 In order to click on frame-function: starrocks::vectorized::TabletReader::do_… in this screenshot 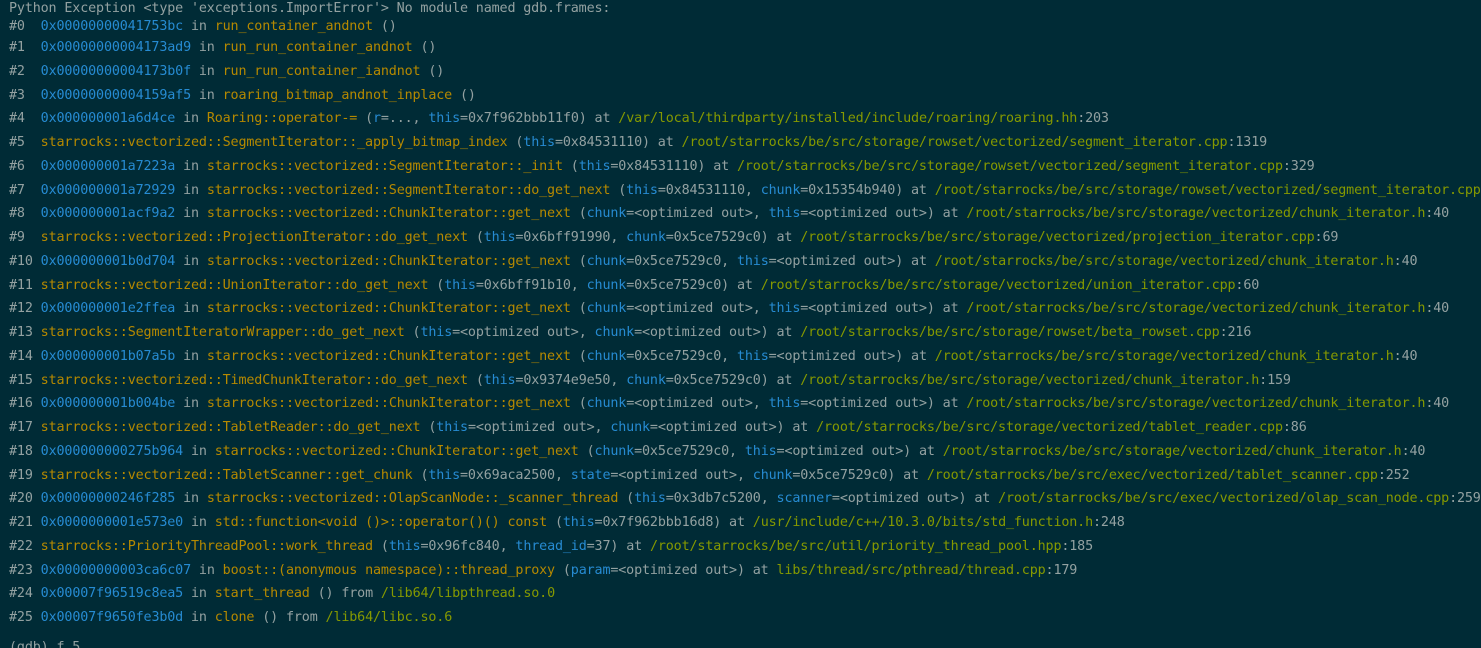, I will do `click(230, 427)`.